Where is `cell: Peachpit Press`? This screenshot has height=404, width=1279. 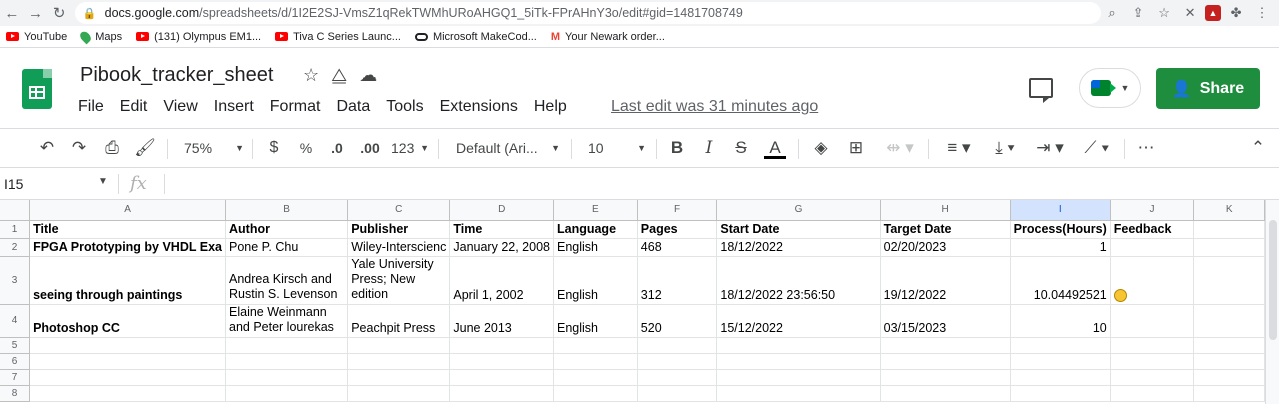
cell: Peachpit Press is located at coordinates (399, 321).